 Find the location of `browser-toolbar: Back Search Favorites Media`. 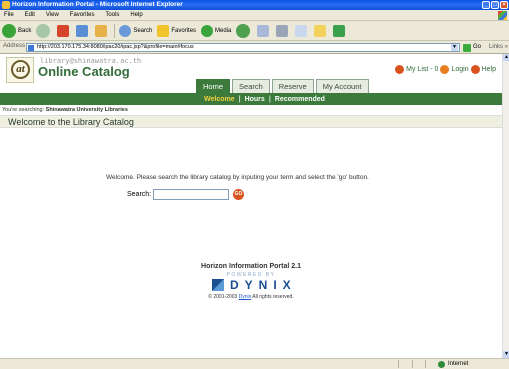

browser-toolbar: Back Search Favorites Media is located at coordinates (254, 31).